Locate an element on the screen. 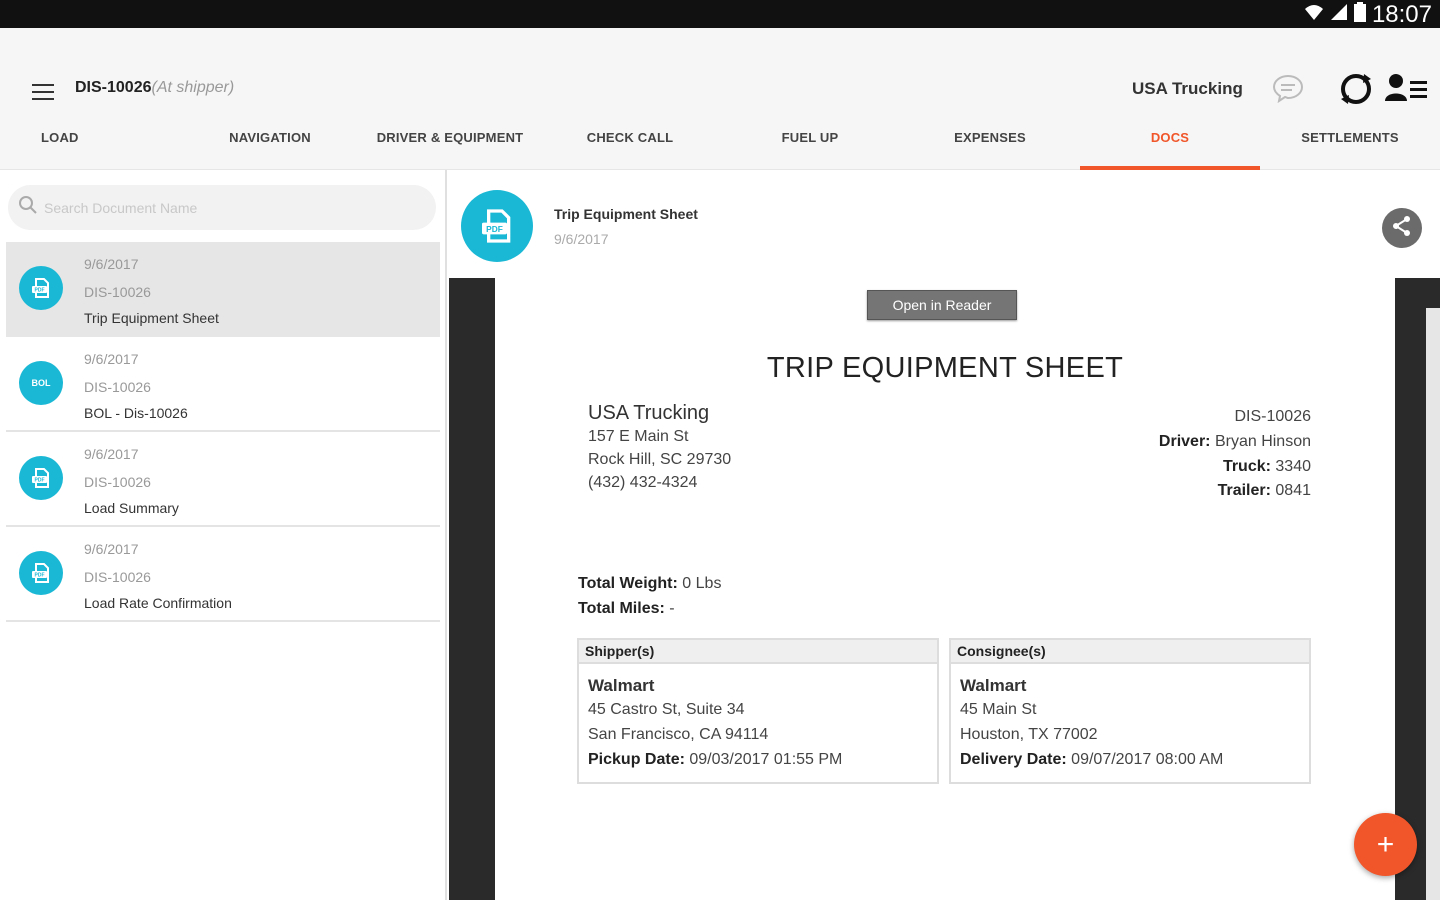 This screenshot has width=1440, height=900. sheet-heading: TRIP EQUIPMENT SHEET is located at coordinates (945, 368).